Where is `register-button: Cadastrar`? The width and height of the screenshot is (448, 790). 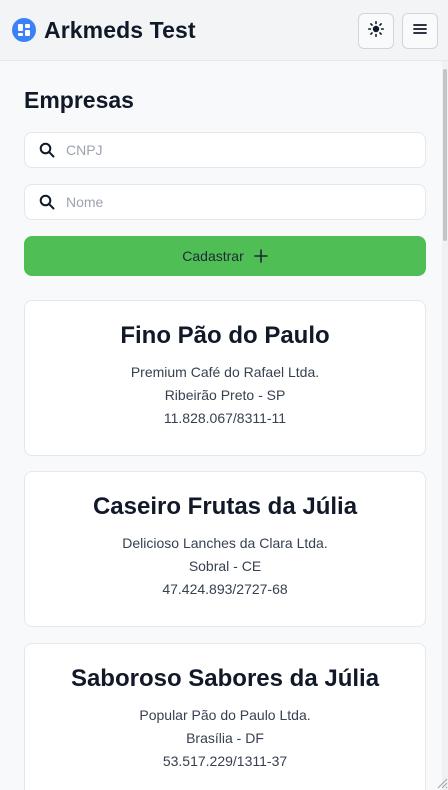
register-button: Cadastrar is located at coordinates (225, 256).